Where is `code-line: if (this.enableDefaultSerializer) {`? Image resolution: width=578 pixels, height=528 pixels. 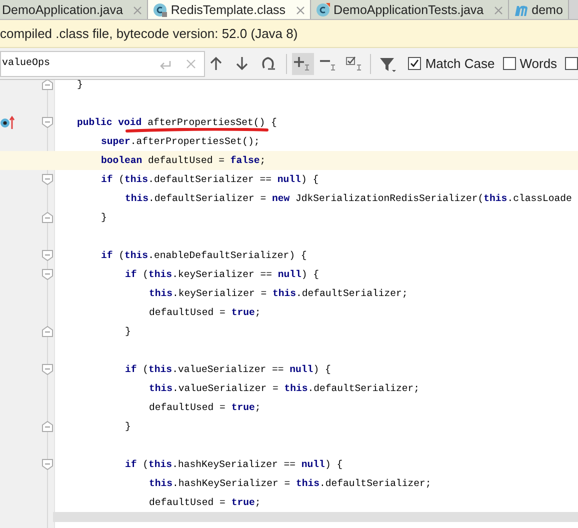
code-line: if (this.enableDefaultSerializer) { is located at coordinates (204, 255).